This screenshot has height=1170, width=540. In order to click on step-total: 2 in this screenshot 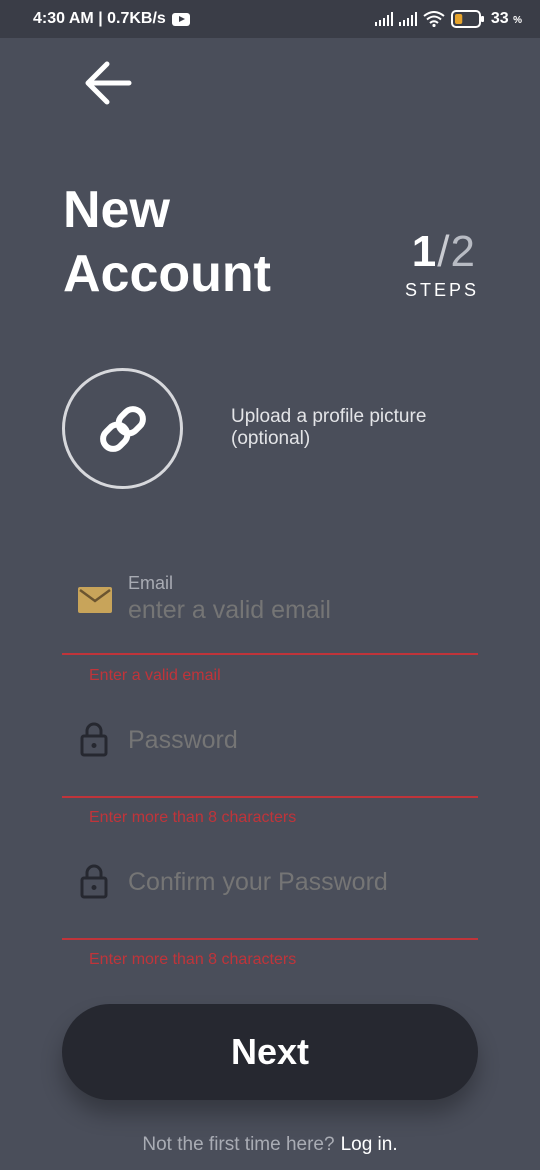, I will do `click(463, 251)`.